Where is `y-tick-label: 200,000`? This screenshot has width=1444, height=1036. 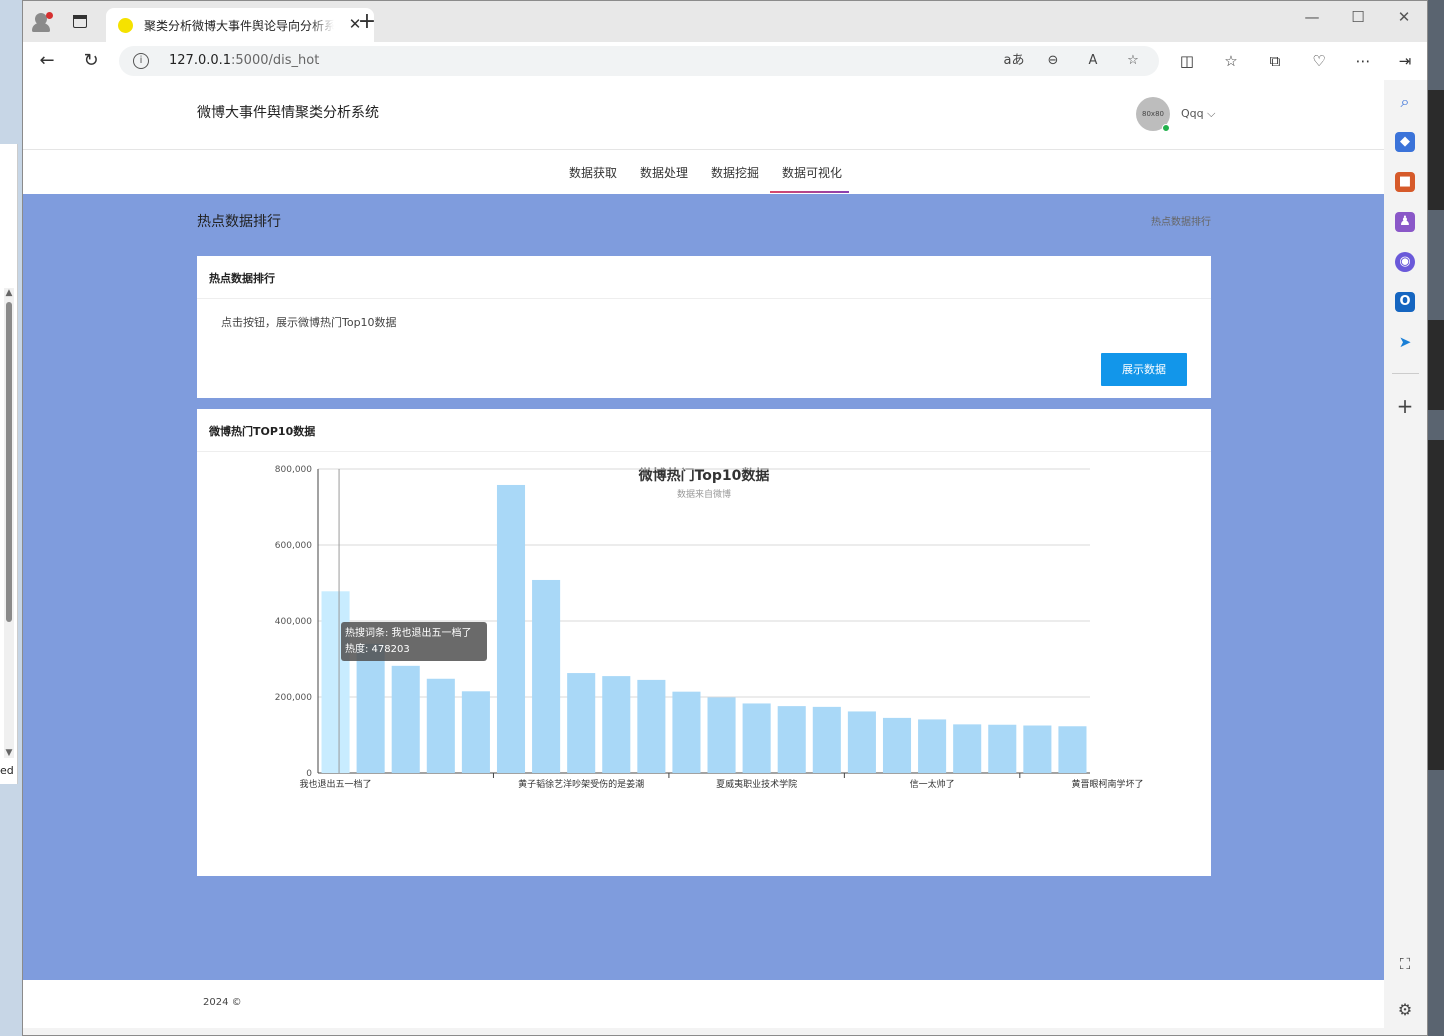 y-tick-label: 200,000 is located at coordinates (293, 698).